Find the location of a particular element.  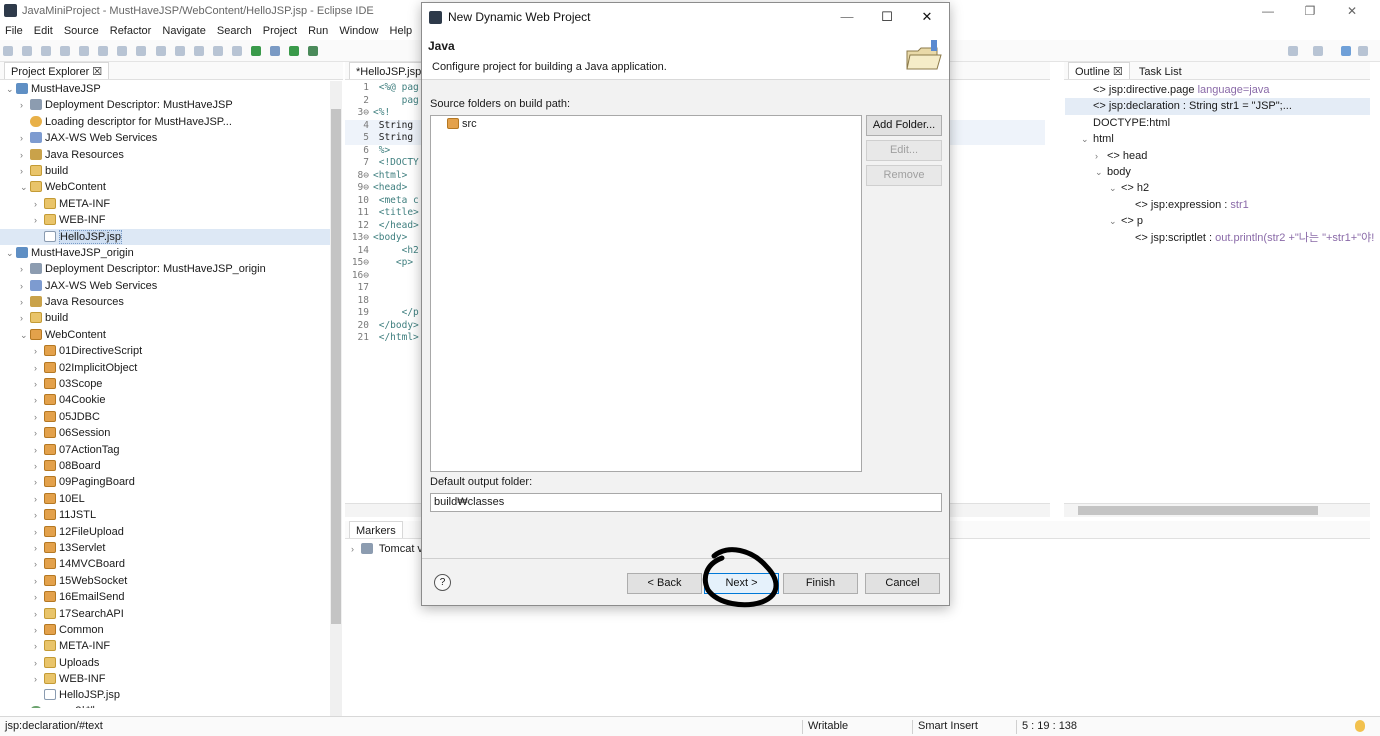

new-server-icon is located at coordinates (27, 51).